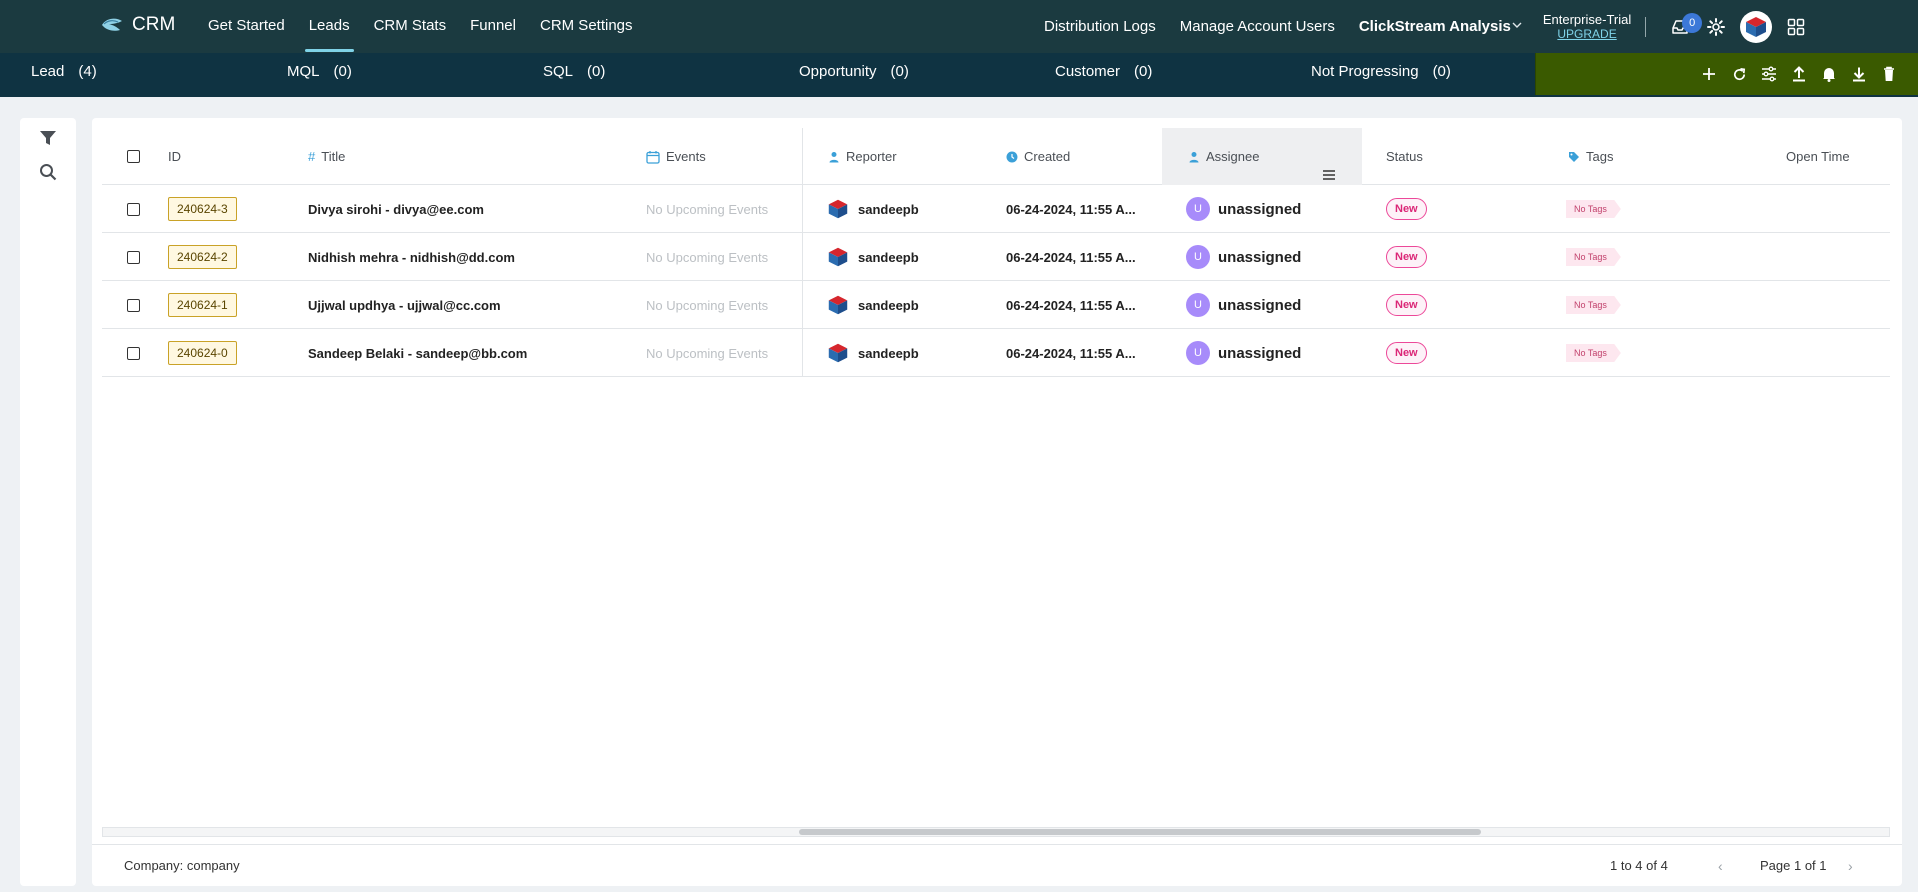 The width and height of the screenshot is (1918, 892). What do you see at coordinates (404, 305) in the screenshot?
I see `lead-title: Ujjwal updhya - ujjwal@cc.com` at bounding box center [404, 305].